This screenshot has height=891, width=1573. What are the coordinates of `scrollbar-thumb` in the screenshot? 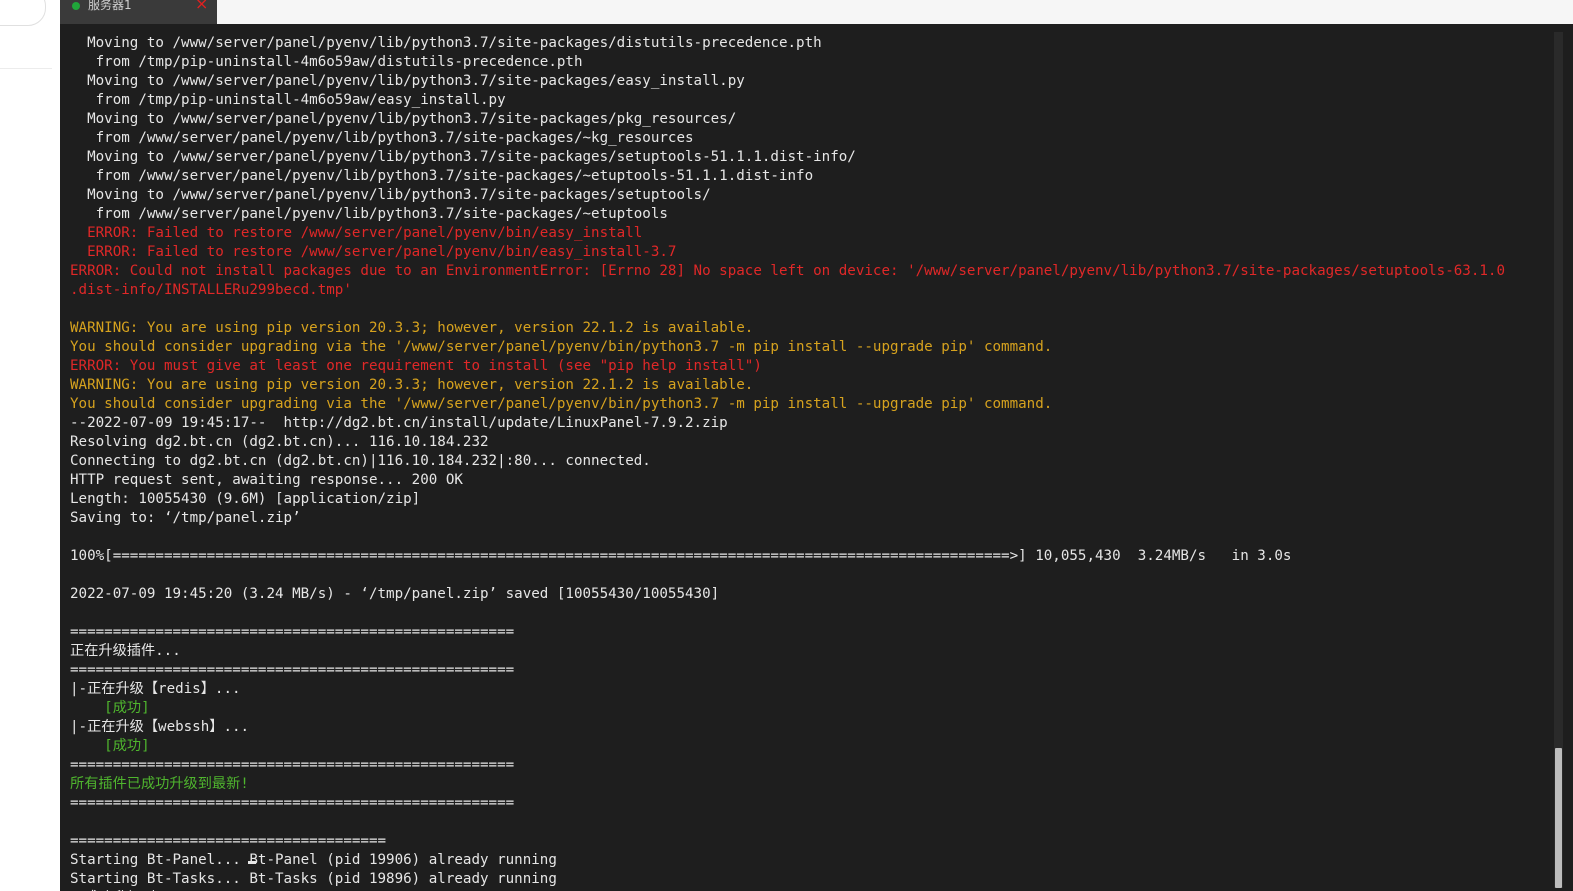 It's located at (1558, 818).